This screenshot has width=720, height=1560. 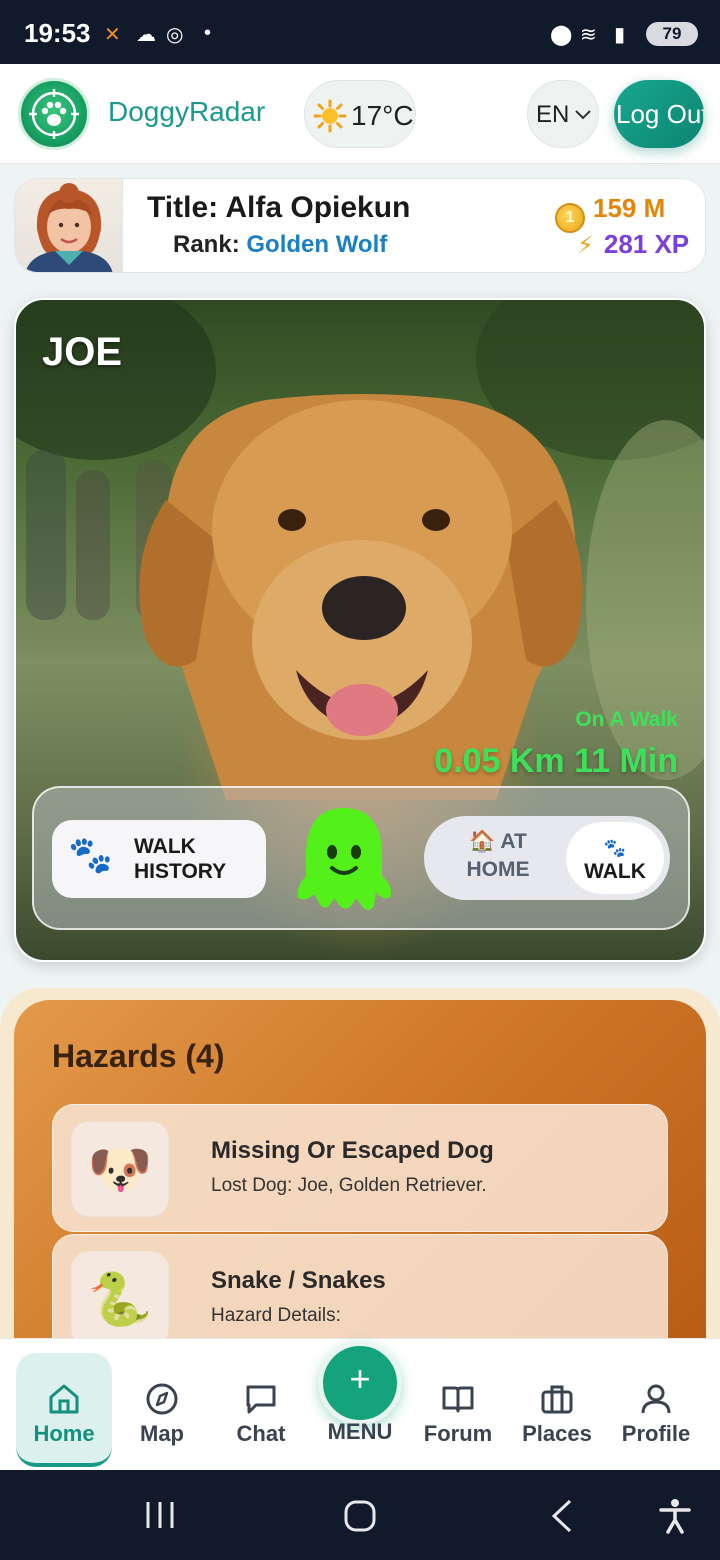 I want to click on walk-history-button: 🐾 WALK HISTORY, so click(x=159, y=859).